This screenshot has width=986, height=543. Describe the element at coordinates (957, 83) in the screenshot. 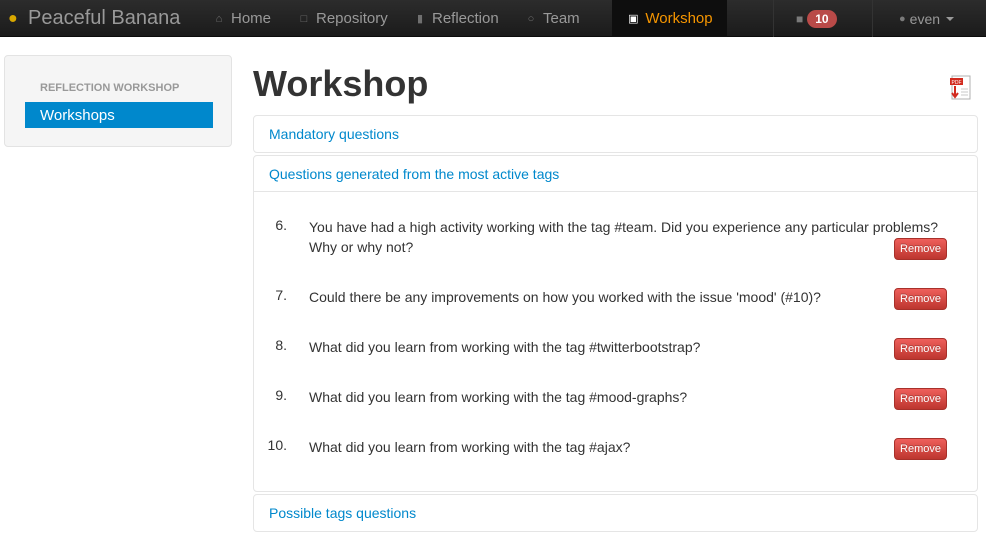

I see `svg-text: PDF` at that location.